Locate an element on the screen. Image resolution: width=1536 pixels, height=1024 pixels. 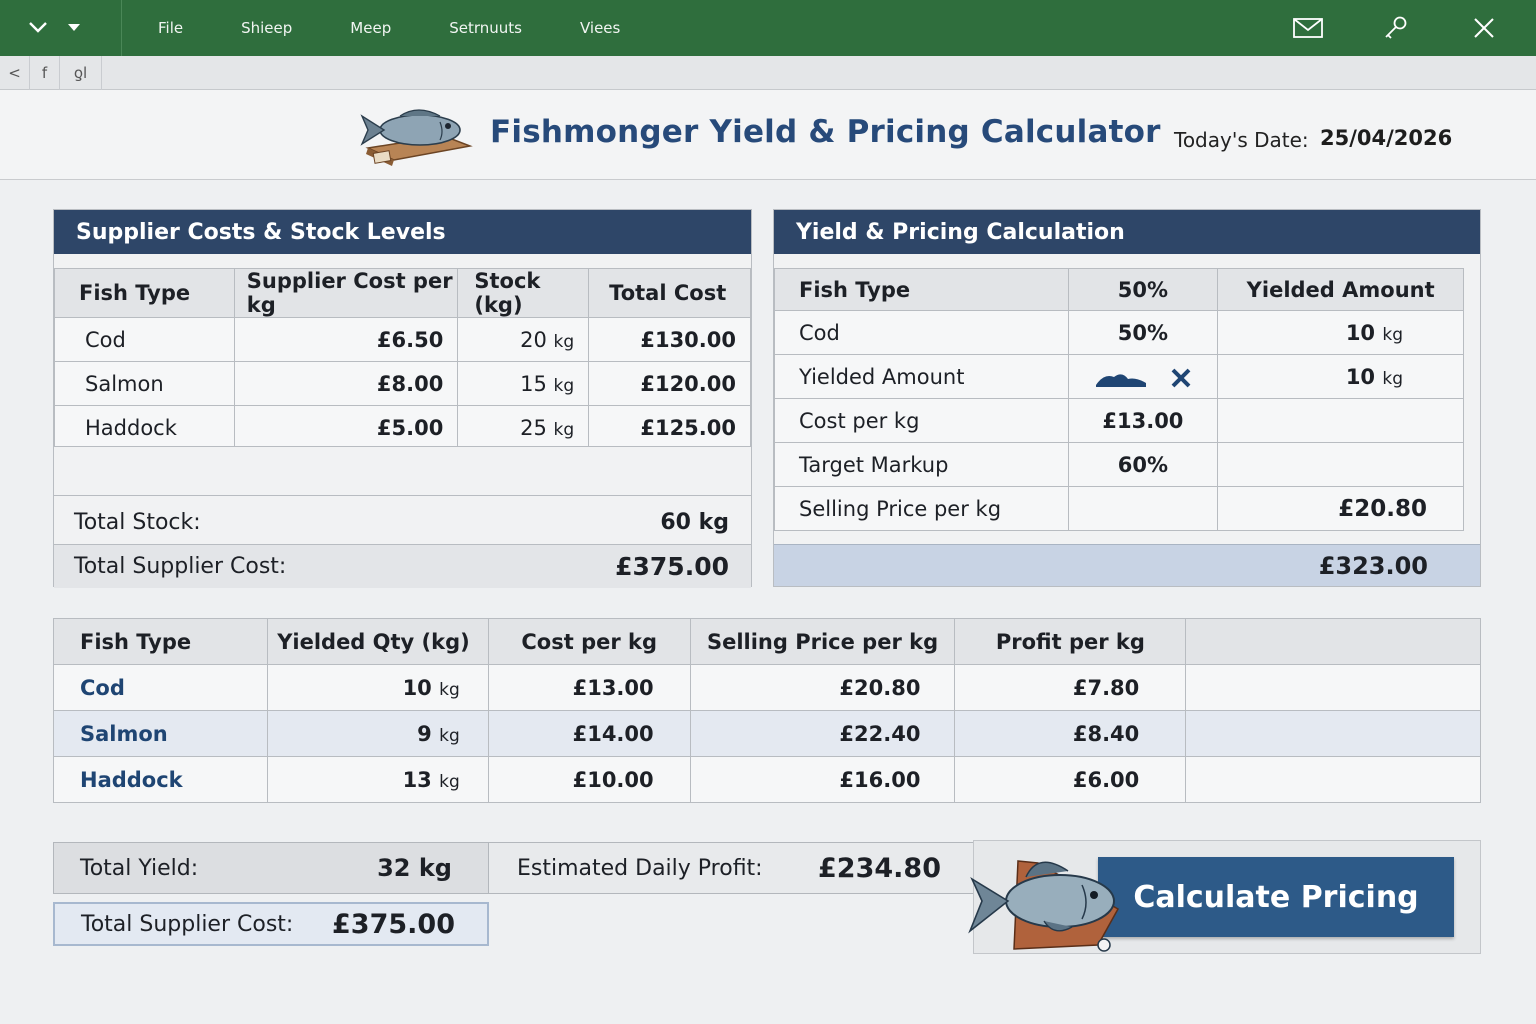
total-stock-label: Total Stock: is located at coordinates (137, 522).